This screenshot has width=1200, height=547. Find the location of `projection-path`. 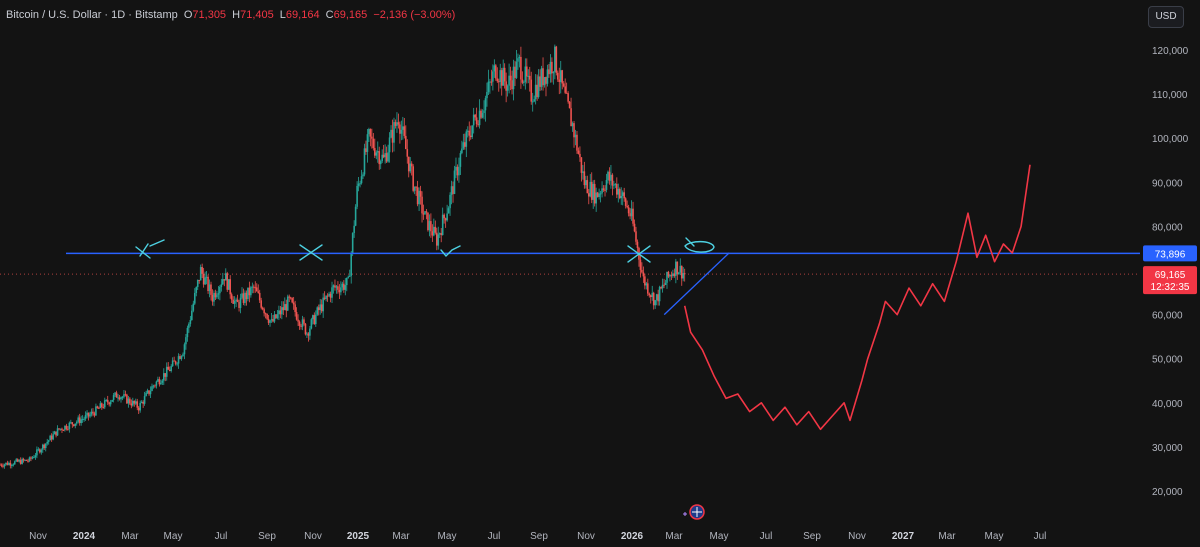

projection-path is located at coordinates (857, 297).